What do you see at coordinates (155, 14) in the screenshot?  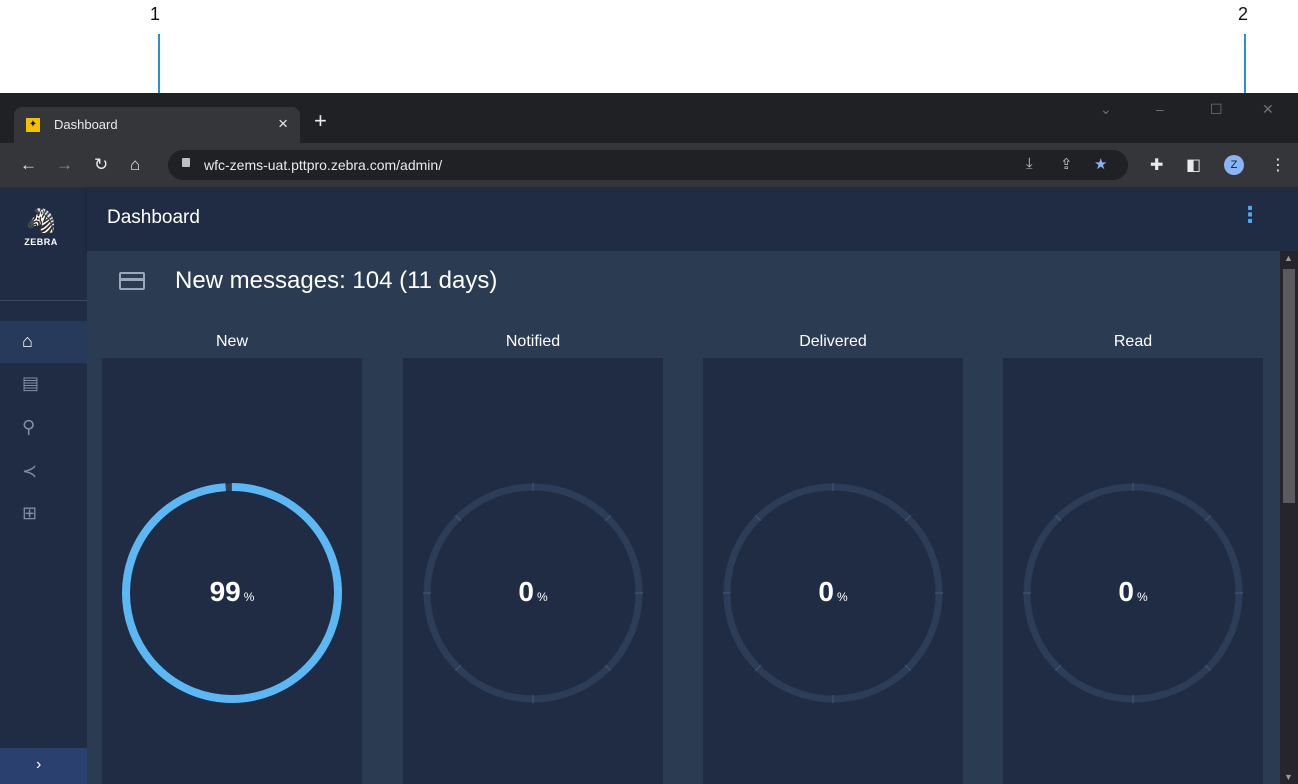 I see `callout-1: 1` at bounding box center [155, 14].